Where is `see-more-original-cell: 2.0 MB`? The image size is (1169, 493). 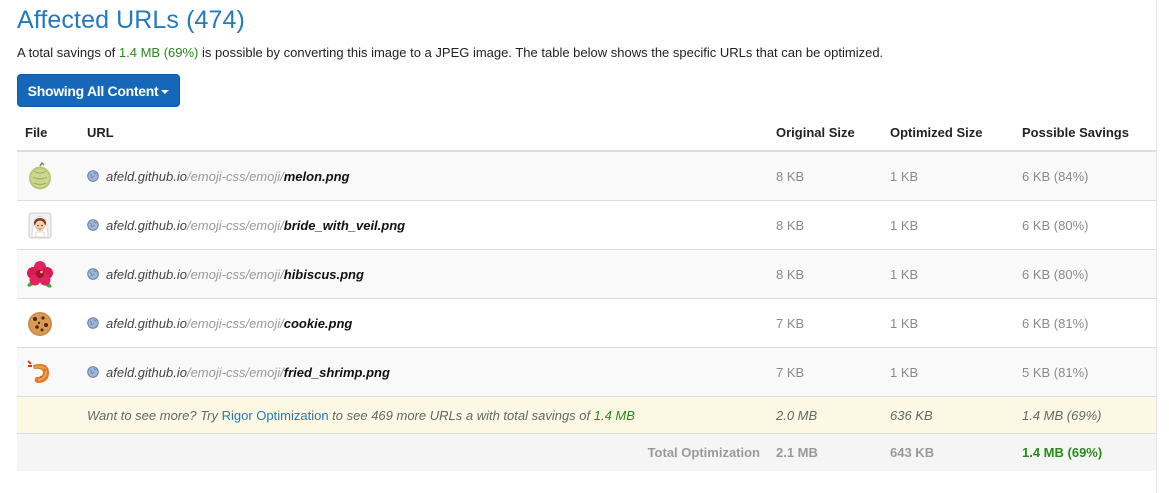 see-more-original-cell: 2.0 MB is located at coordinates (833, 415).